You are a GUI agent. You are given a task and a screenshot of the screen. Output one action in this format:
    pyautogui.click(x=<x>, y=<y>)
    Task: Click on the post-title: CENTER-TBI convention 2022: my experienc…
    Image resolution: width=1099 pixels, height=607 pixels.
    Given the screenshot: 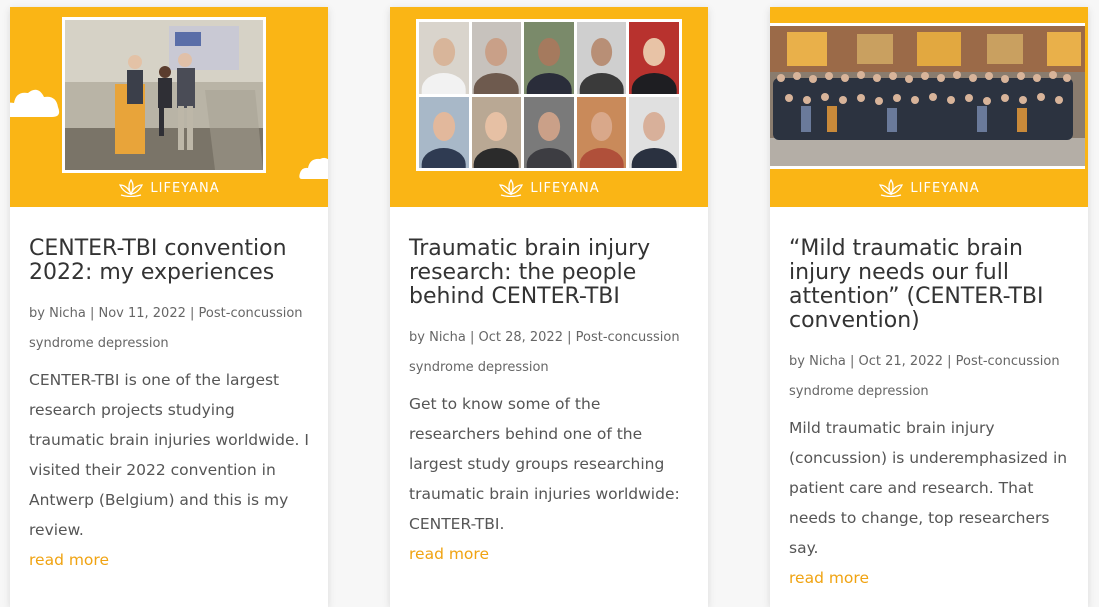 What is the action you would take?
    pyautogui.click(x=169, y=261)
    